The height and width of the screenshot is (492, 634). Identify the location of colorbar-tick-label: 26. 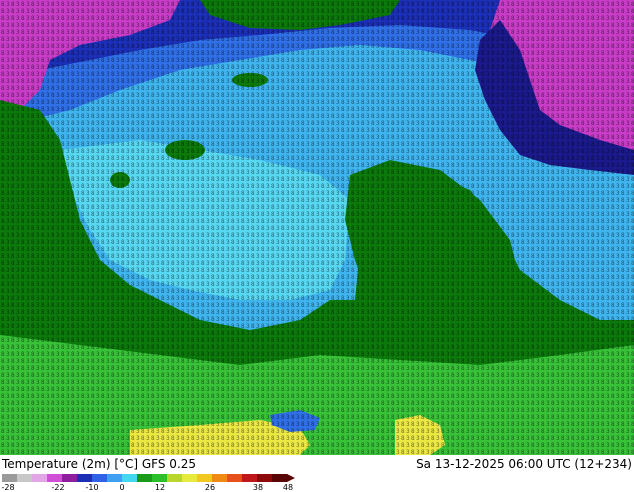
(210, 487).